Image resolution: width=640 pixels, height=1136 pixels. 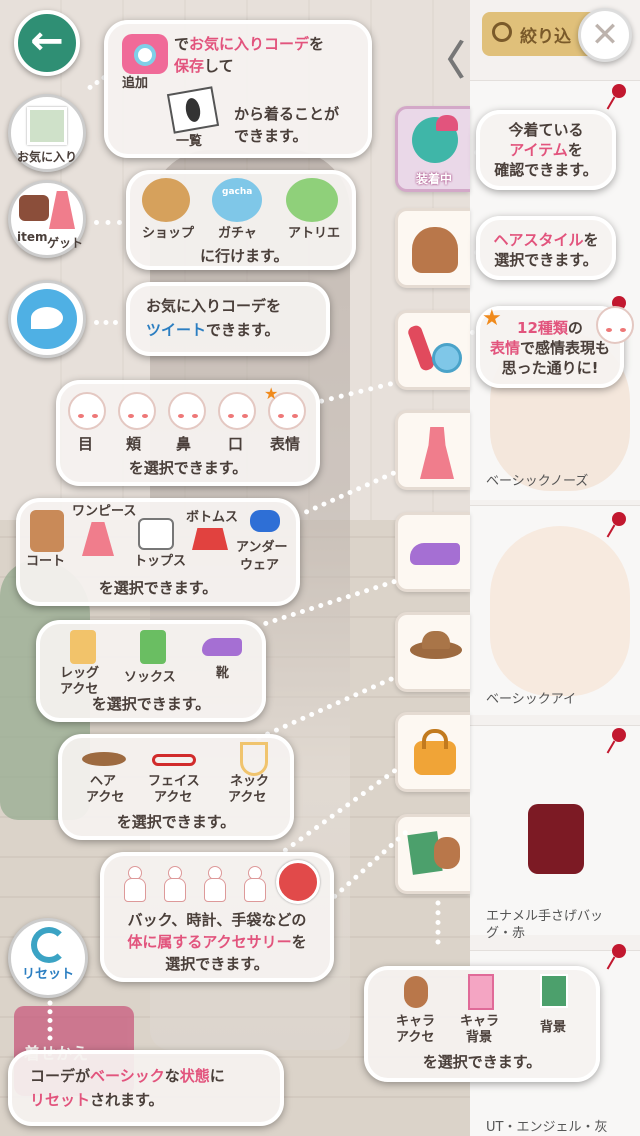 What do you see at coordinates (127, 1100) in the screenshot?
I see `tip-text: されます。` at bounding box center [127, 1100].